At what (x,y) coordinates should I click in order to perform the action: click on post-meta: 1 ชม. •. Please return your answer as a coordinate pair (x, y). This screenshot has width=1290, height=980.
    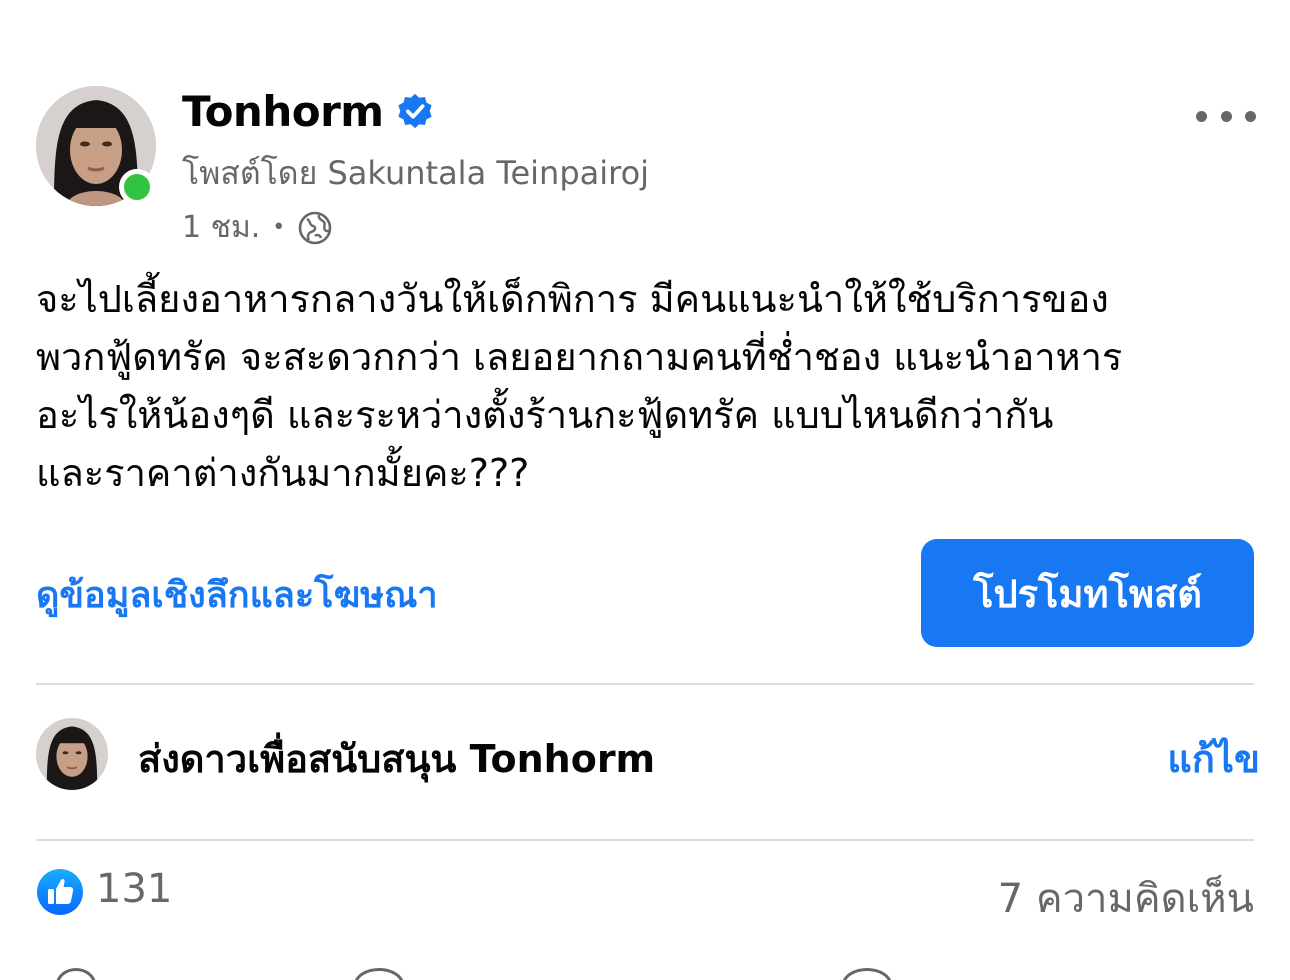
    Looking at the image, I should click on (257, 227).